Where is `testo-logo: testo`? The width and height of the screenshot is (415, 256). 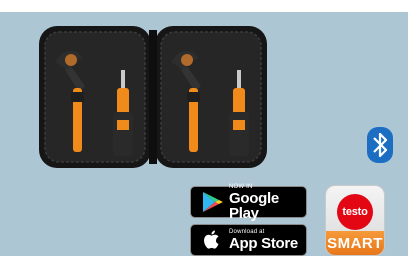 testo-logo: testo is located at coordinates (355, 212).